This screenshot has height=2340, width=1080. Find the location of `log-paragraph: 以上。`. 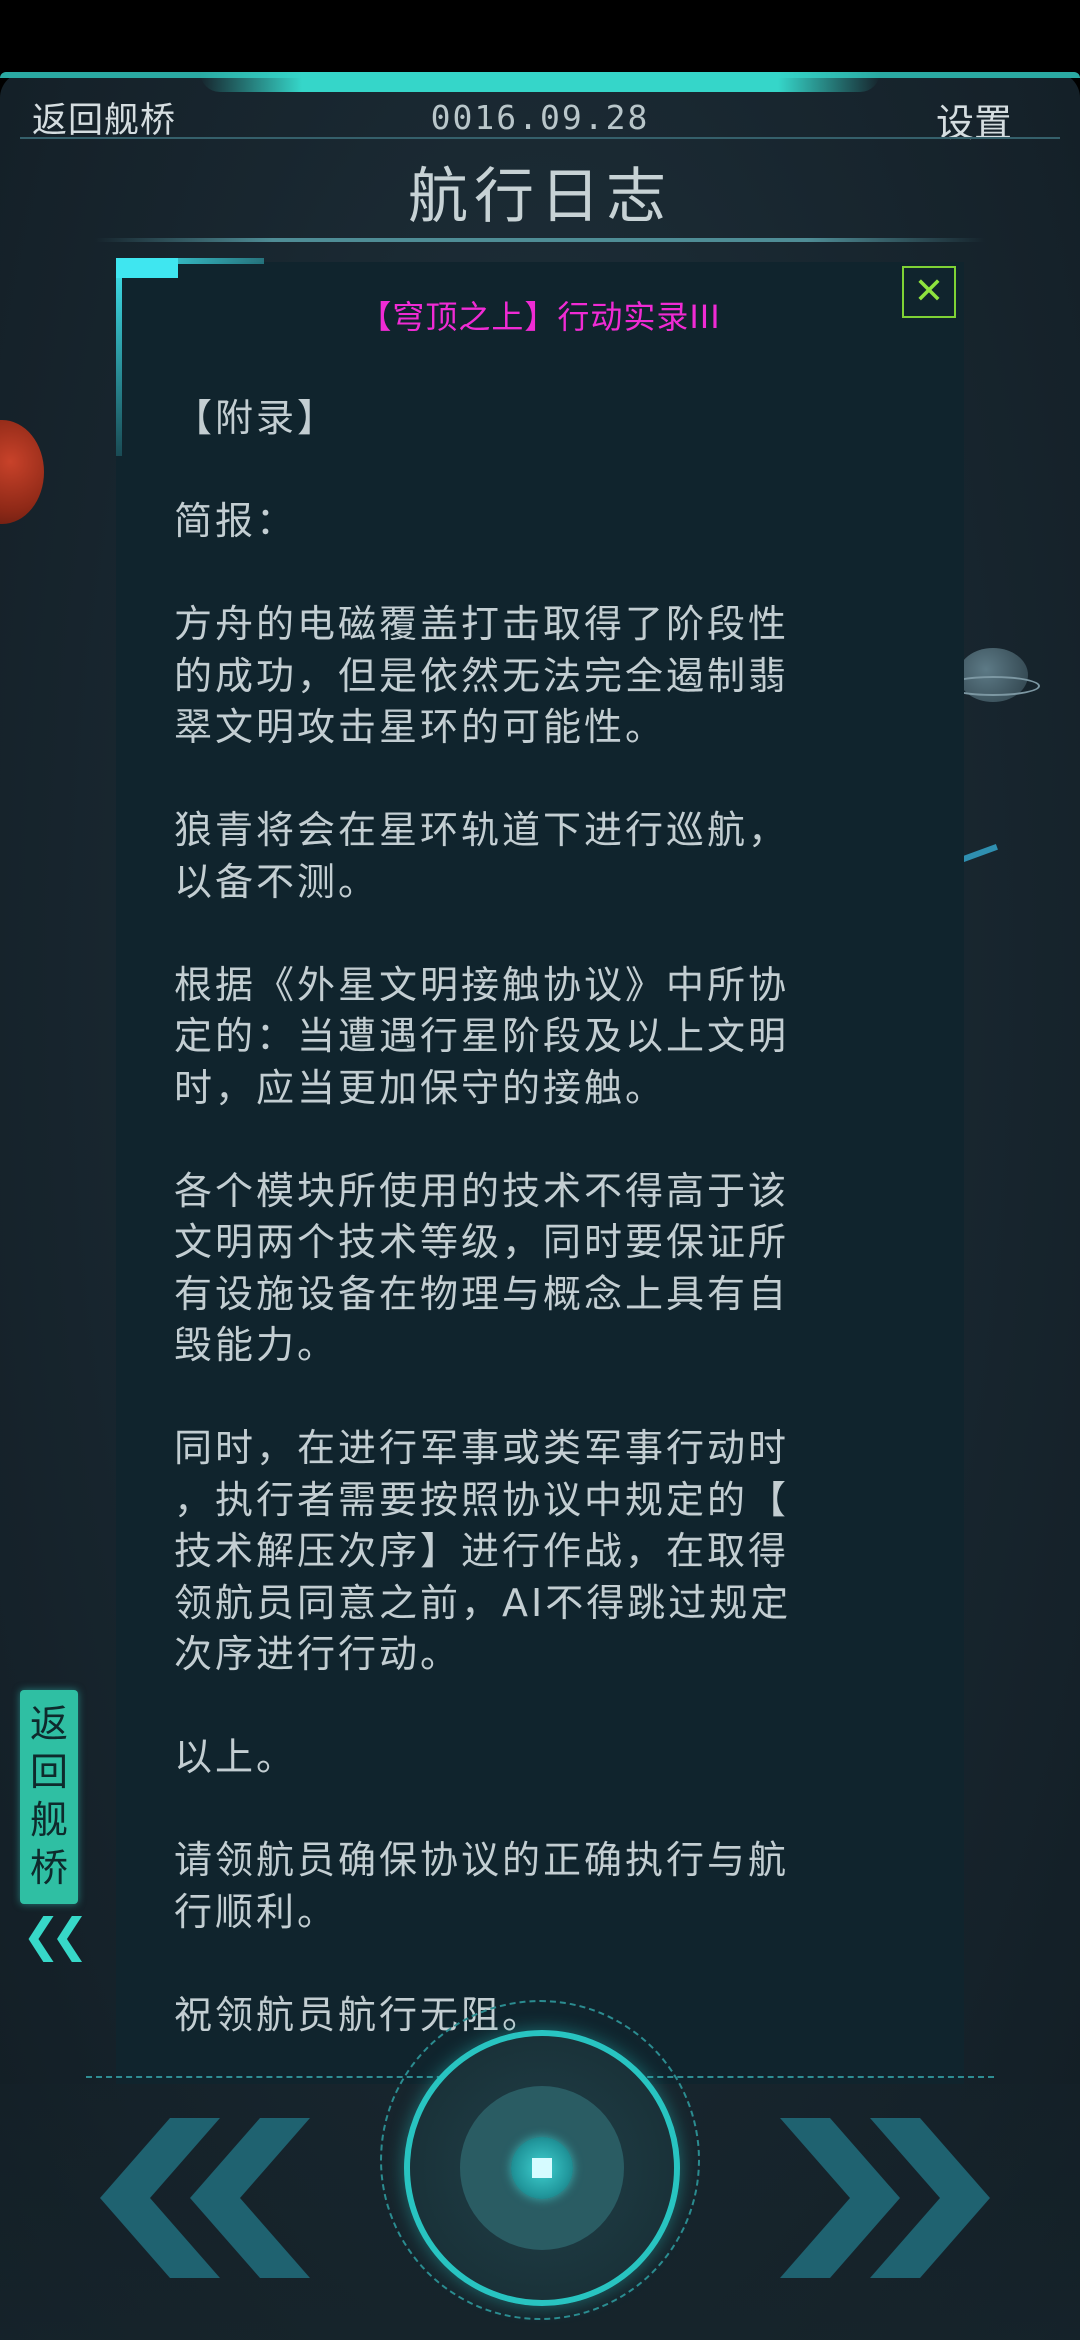

log-paragraph: 以上。 is located at coordinates (236, 1757).